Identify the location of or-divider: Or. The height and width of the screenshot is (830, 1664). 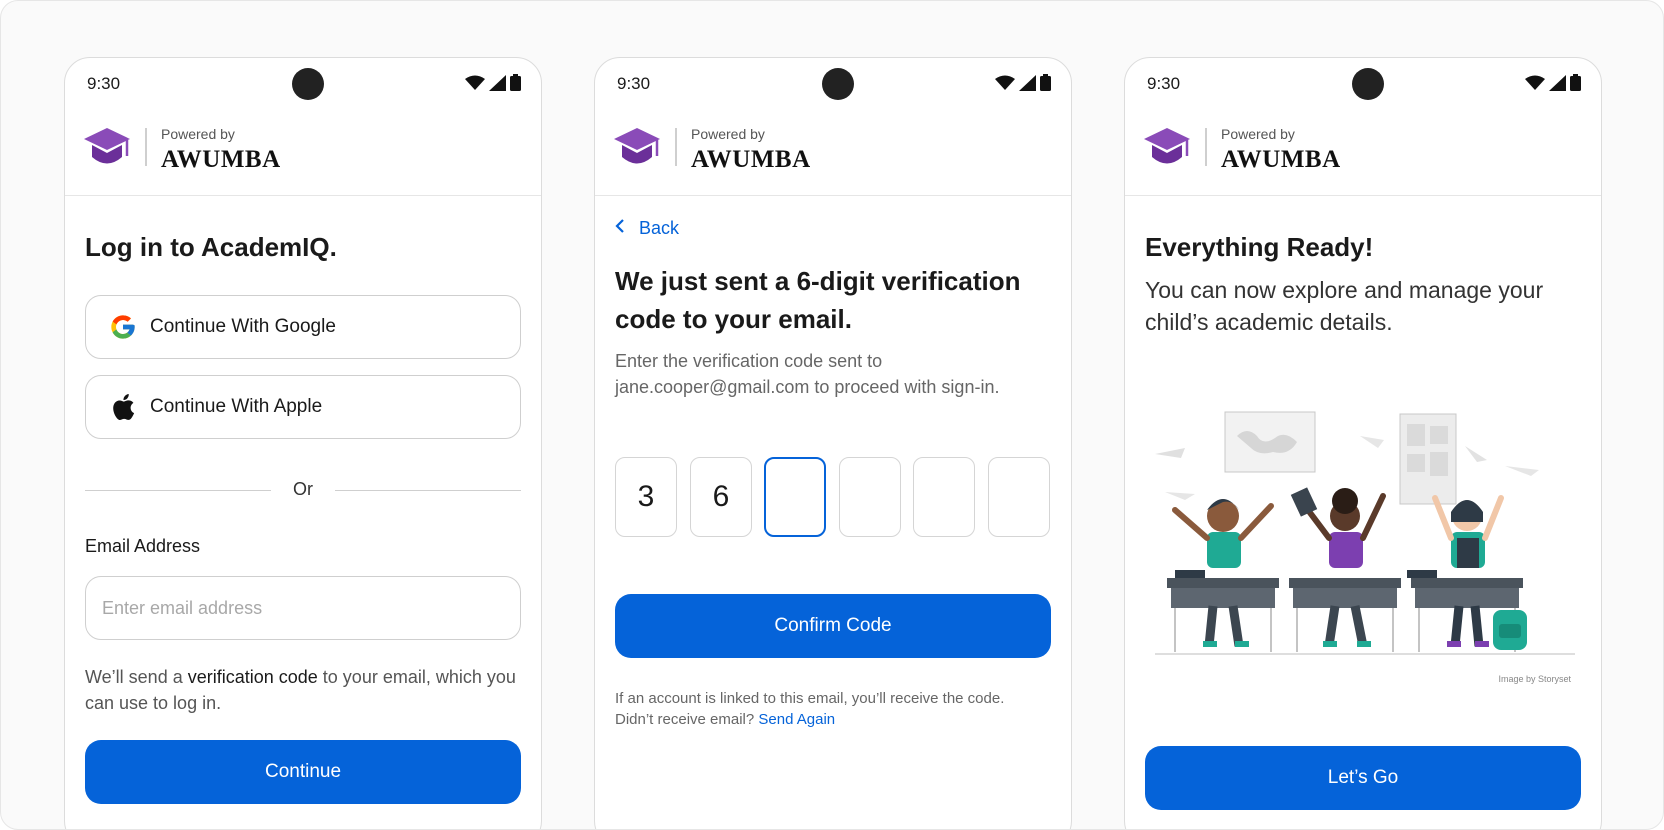
(303, 490).